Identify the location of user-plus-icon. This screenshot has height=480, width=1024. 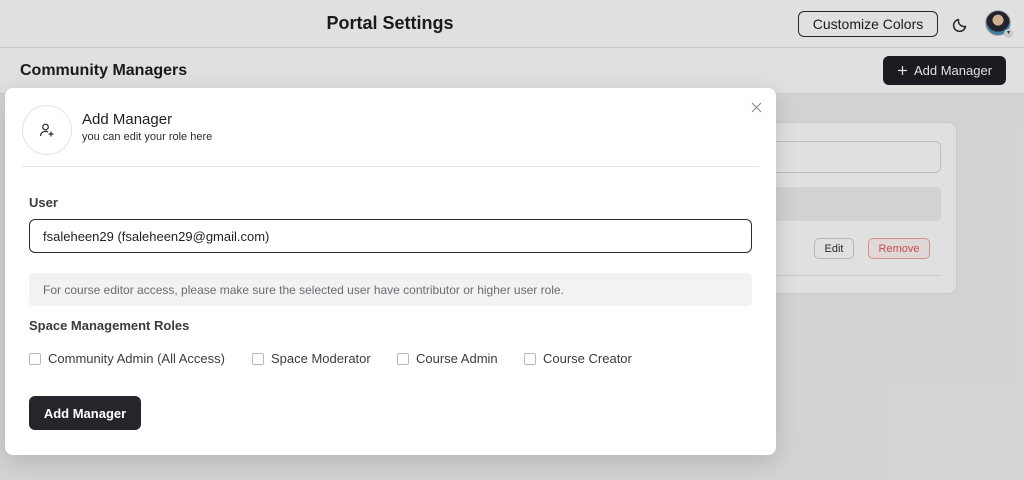
(46, 130).